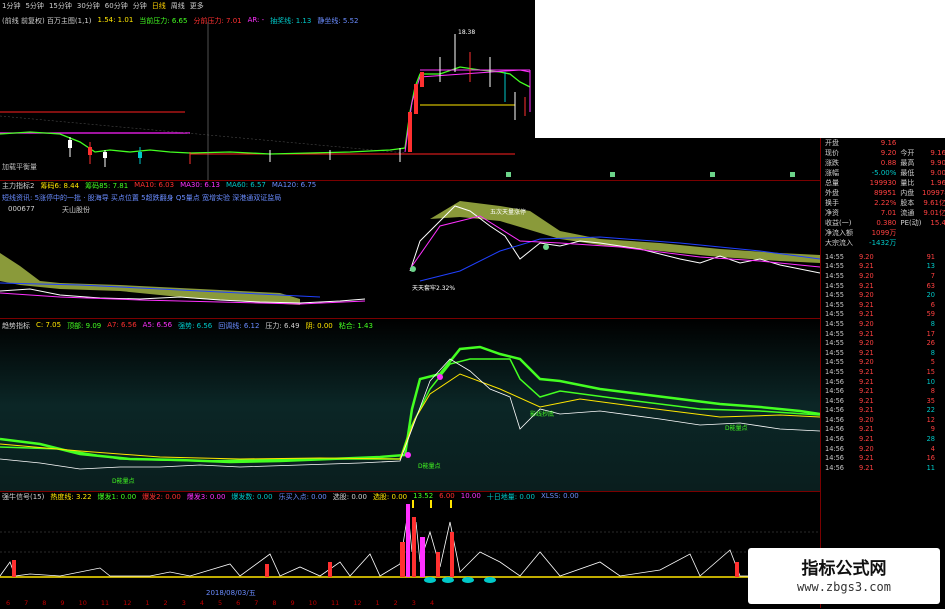 The width and height of the screenshot is (945, 609). Describe the element at coordinates (832, 193) in the screenshot. I see `quote-key: 外盘` at that location.